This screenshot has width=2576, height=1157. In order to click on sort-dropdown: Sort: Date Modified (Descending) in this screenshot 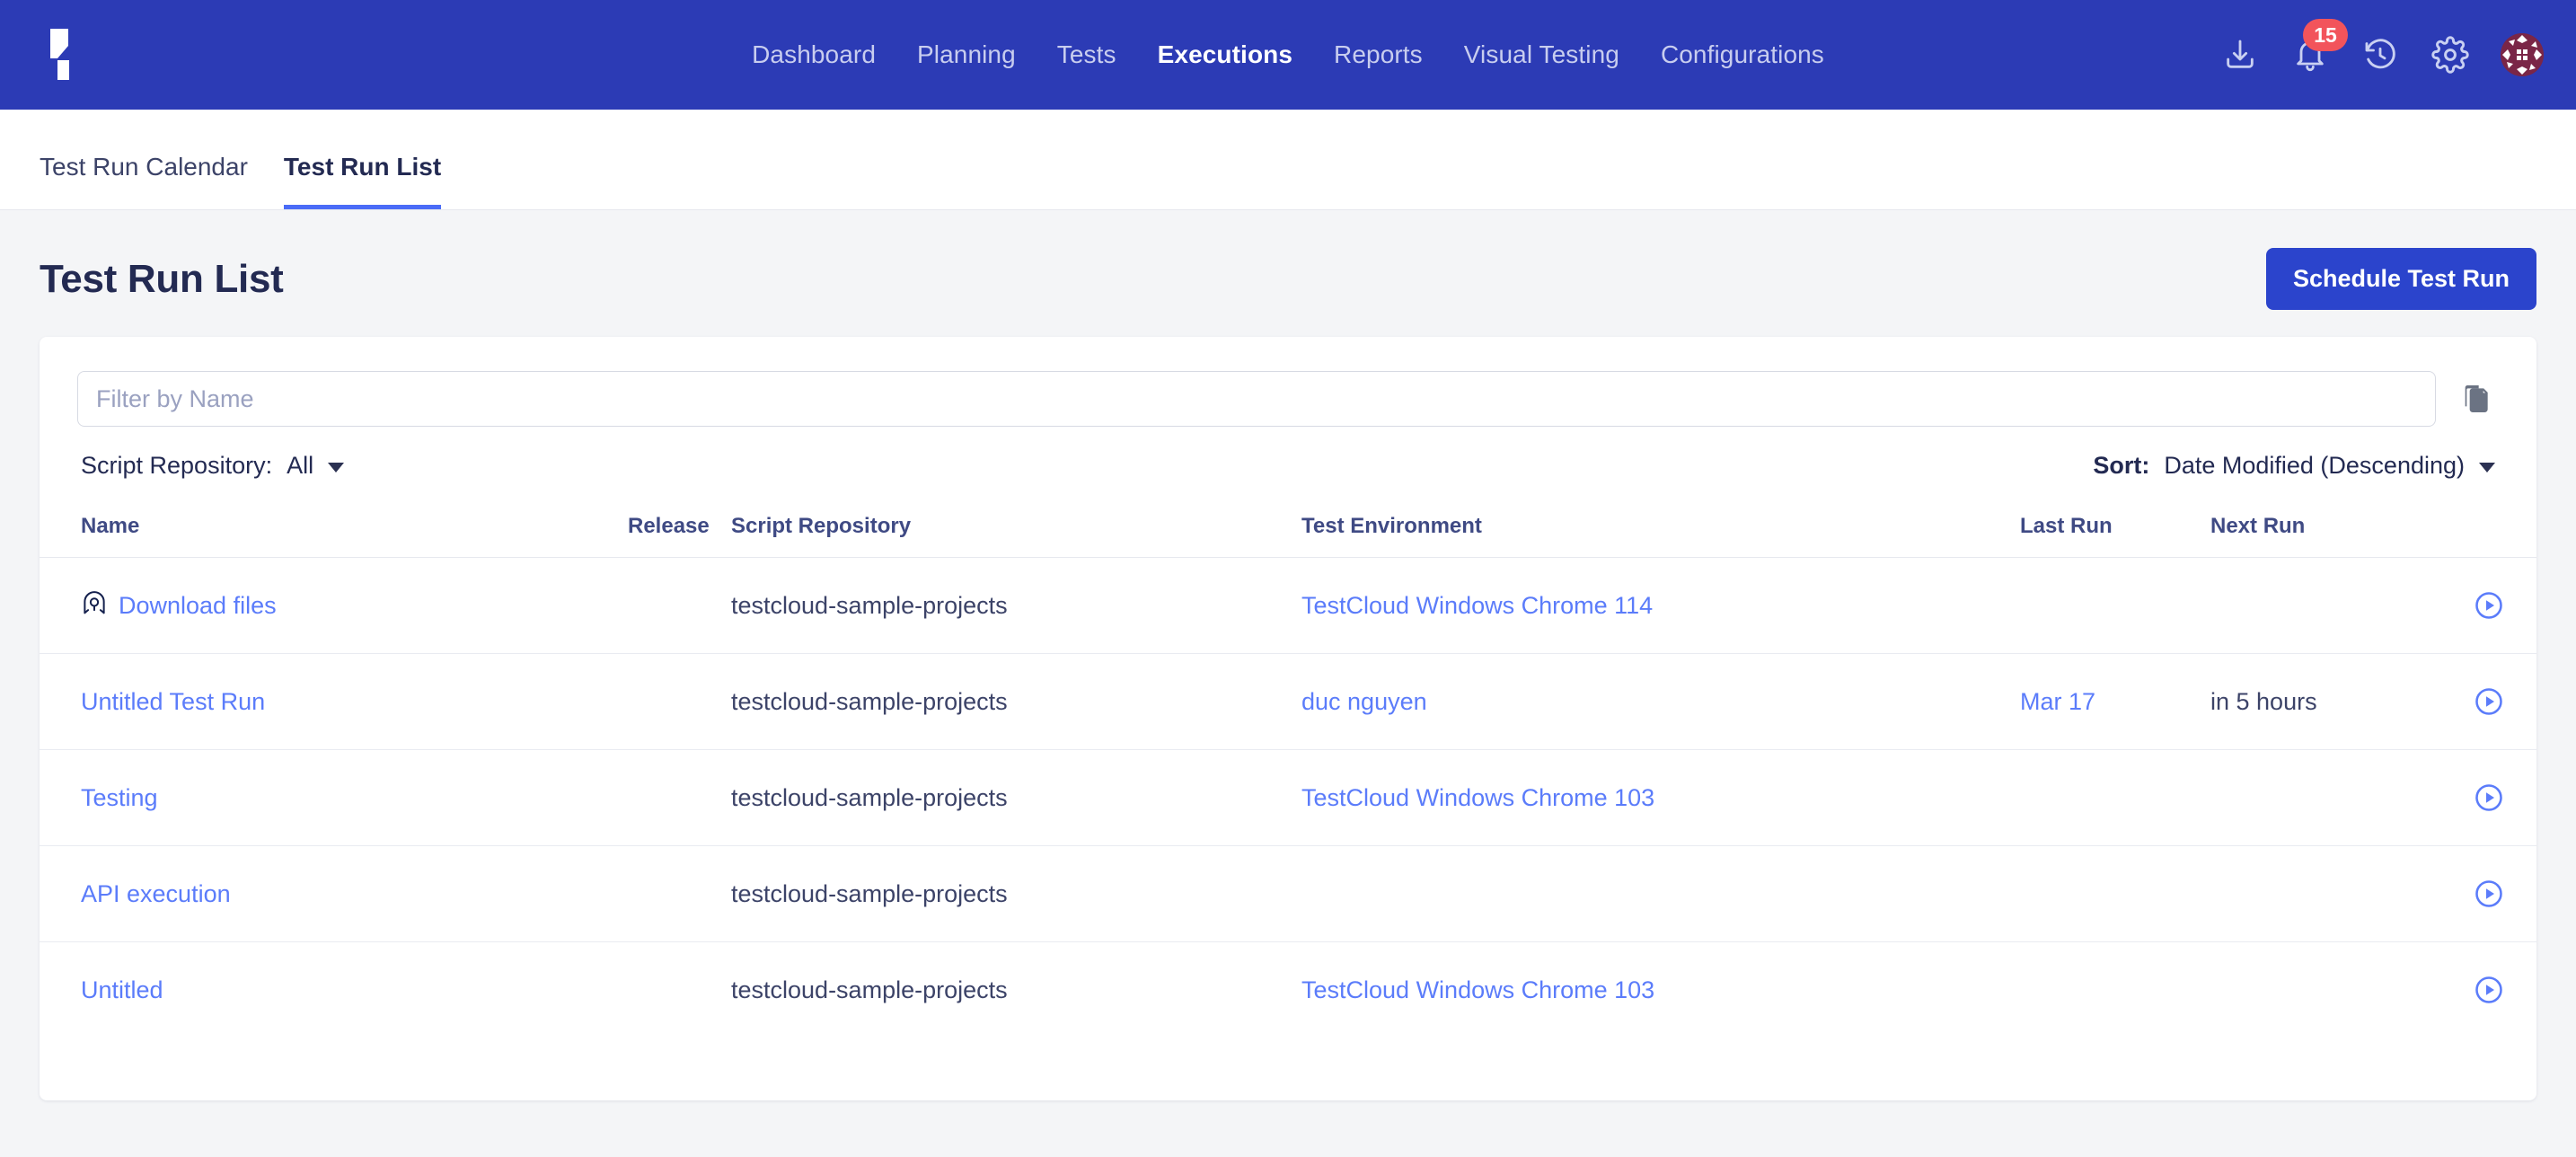, I will do `click(2294, 466)`.